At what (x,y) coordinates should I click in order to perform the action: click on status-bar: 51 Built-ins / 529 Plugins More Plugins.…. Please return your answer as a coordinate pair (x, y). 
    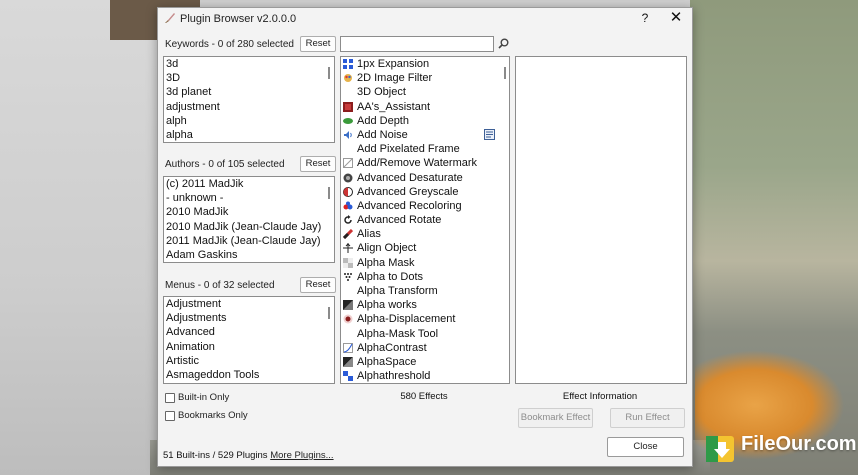
    Looking at the image, I should click on (248, 455).